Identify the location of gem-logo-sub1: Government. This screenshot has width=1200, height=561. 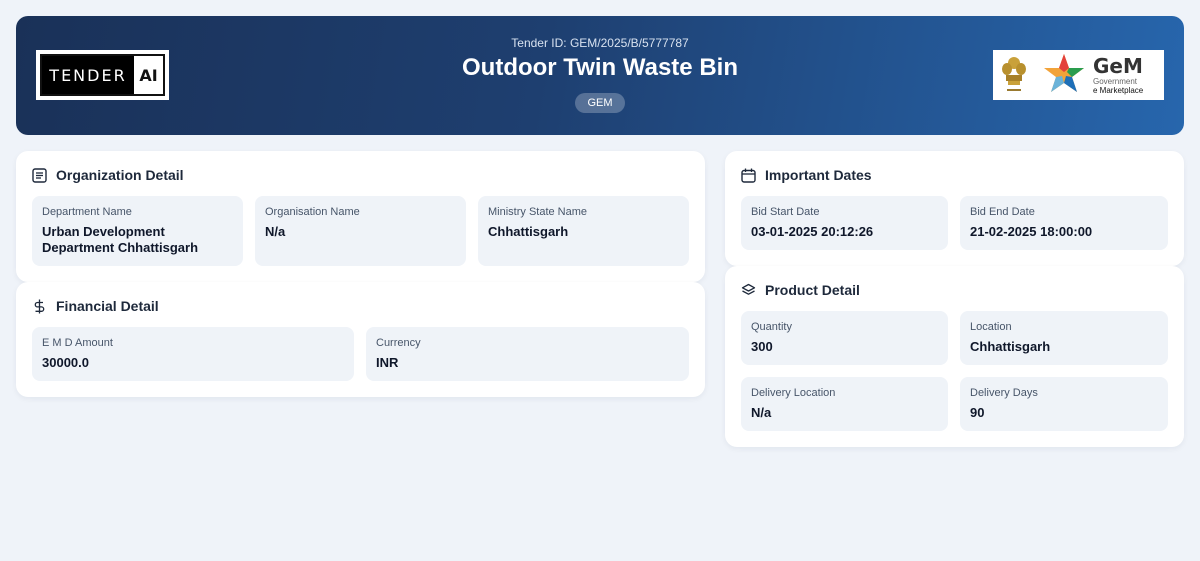
(1115, 81).